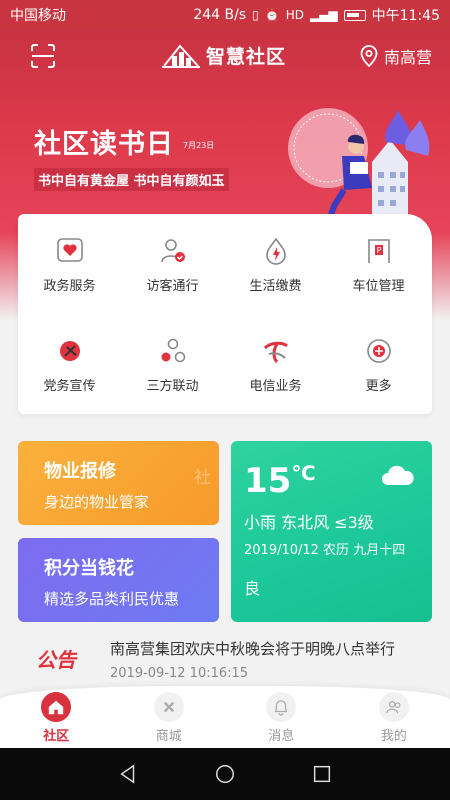  Describe the element at coordinates (69, 386) in the screenshot. I see `service-label: 党务宣传` at that location.